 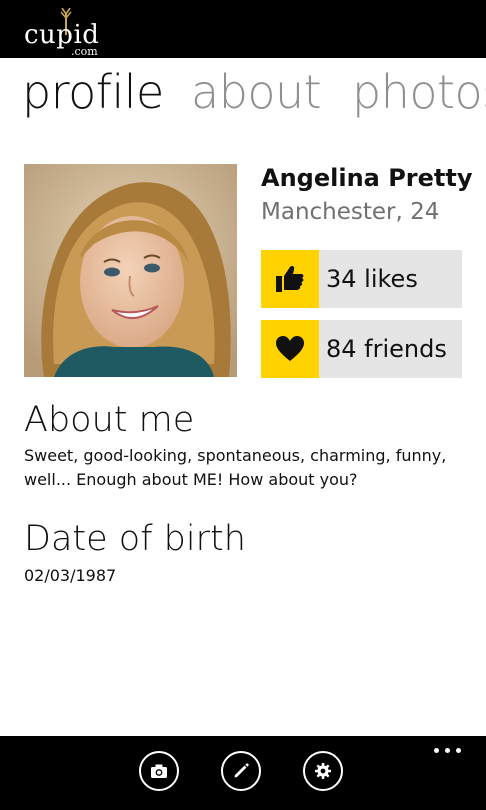 What do you see at coordinates (350, 212) in the screenshot?
I see `profile-location-age: Manchester, 24` at bounding box center [350, 212].